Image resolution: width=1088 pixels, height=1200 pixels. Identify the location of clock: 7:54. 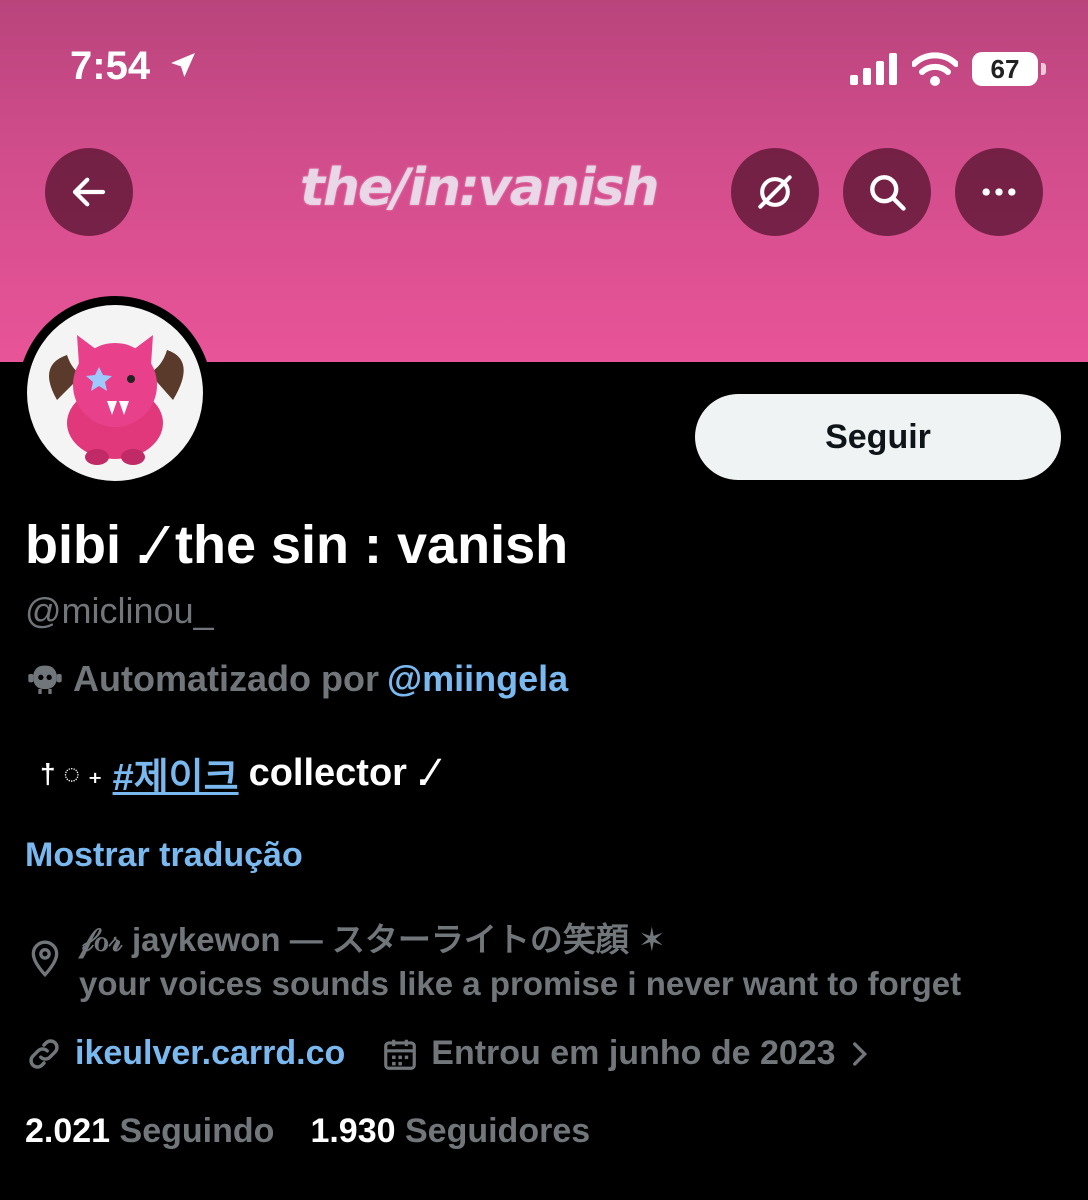
(110, 66).